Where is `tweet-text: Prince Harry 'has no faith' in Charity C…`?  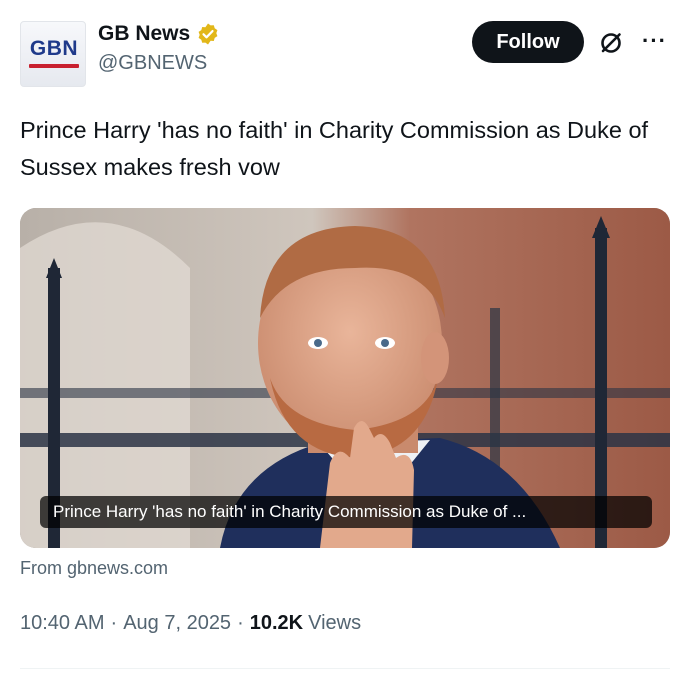 tweet-text: Prince Harry 'has no faith' in Charity C… is located at coordinates (334, 148).